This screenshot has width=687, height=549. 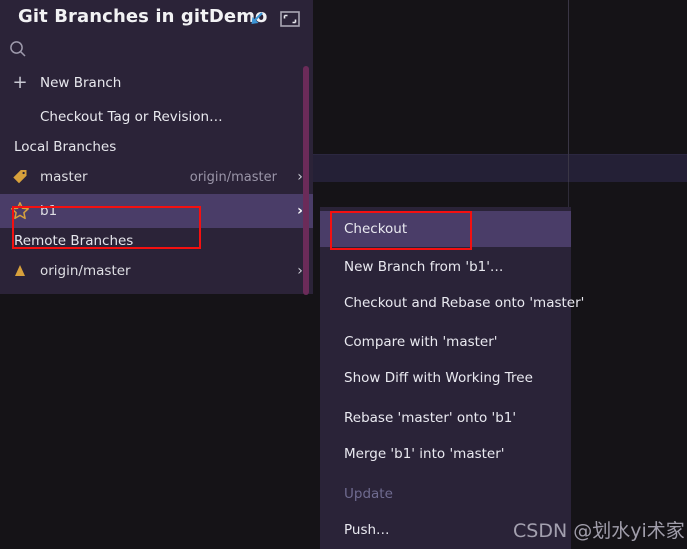 I want to click on new-branch-label: New Branch, so click(x=81, y=83).